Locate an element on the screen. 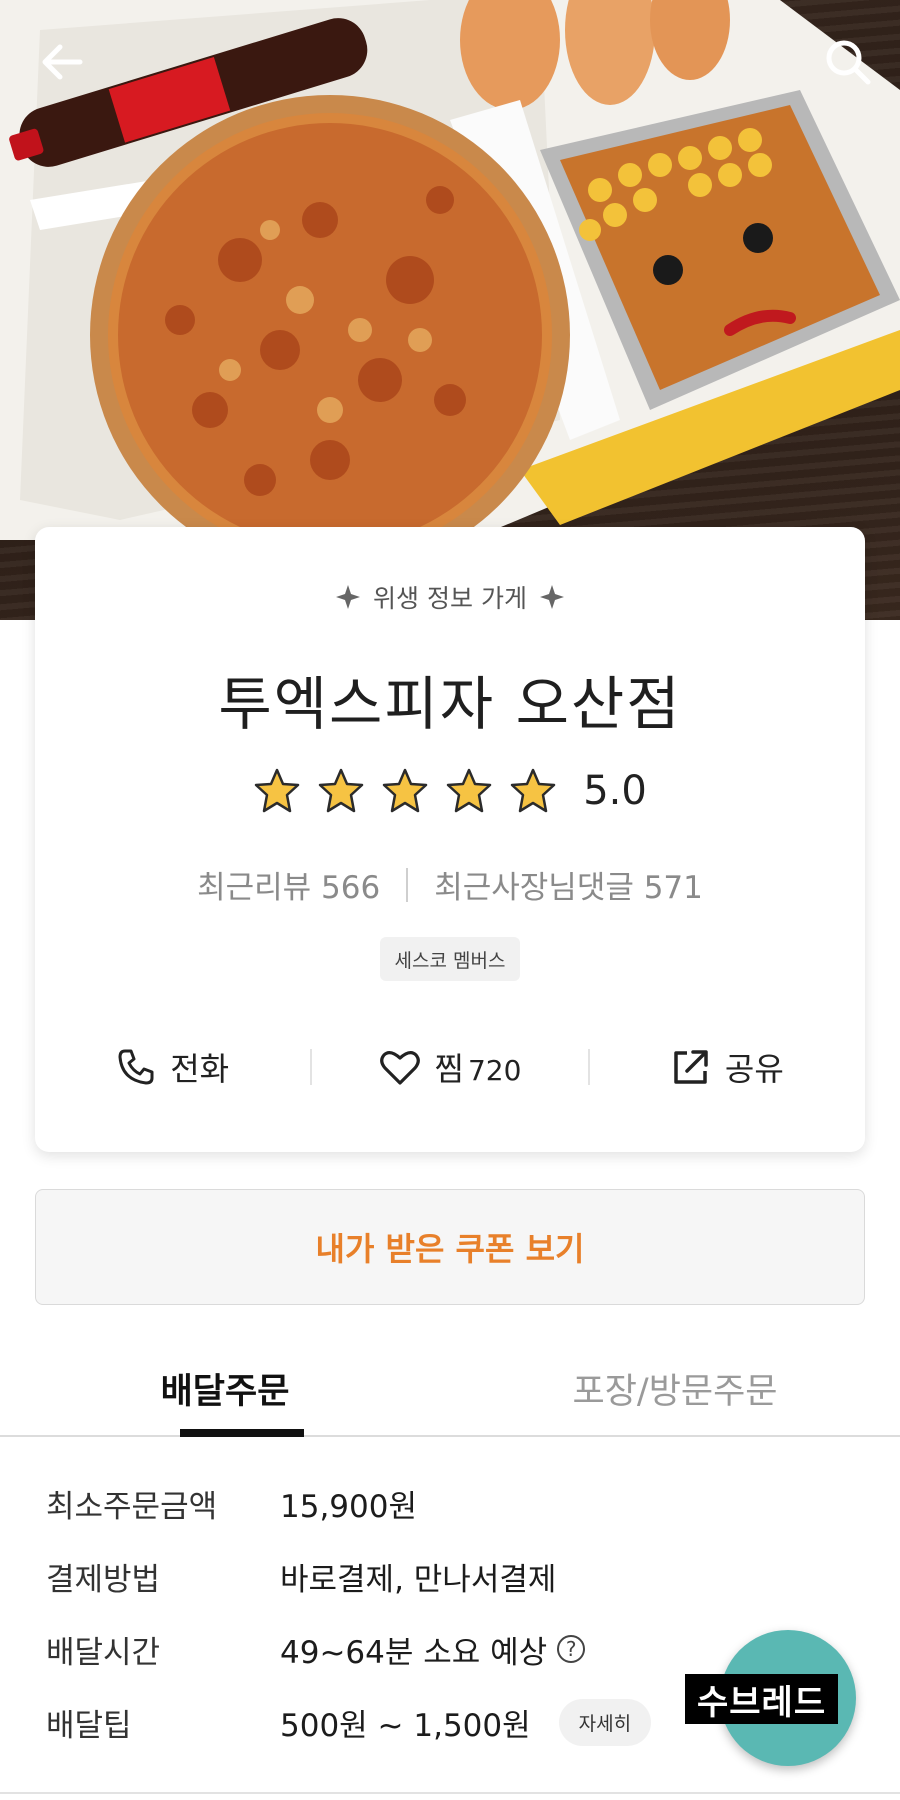 The width and height of the screenshot is (900, 1800). order-type-tabs: 배달주문 포장/방문주문 is located at coordinates (450, 1391).